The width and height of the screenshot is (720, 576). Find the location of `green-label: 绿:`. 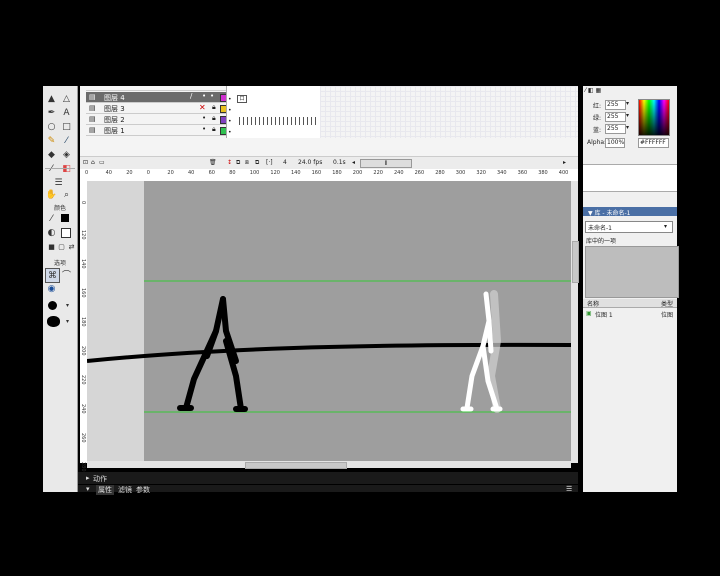

green-label: 绿: is located at coordinates (597, 118).